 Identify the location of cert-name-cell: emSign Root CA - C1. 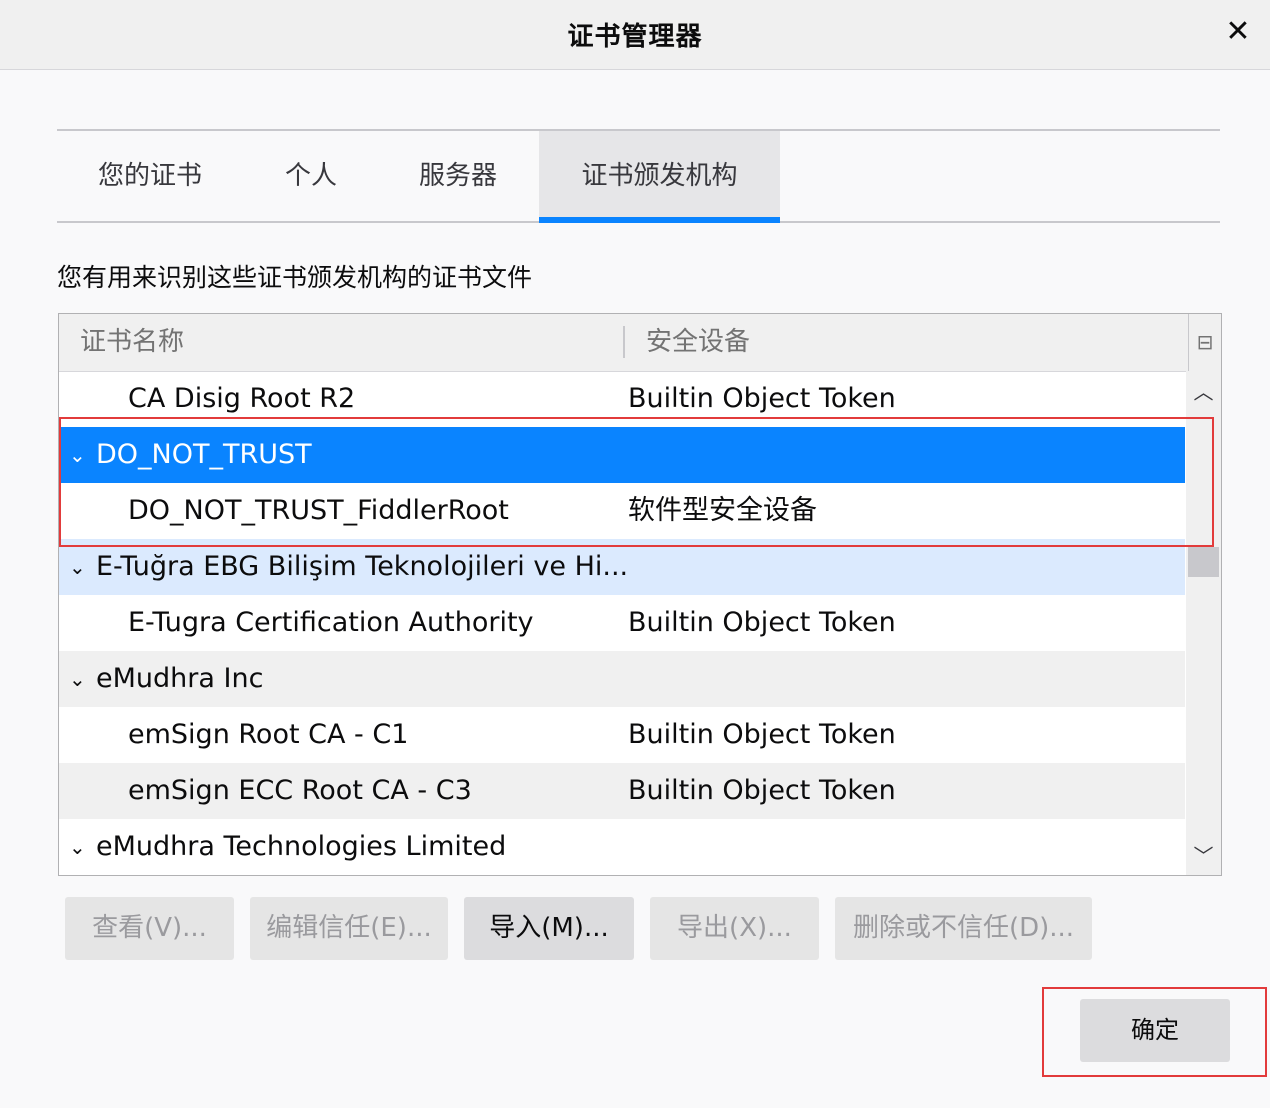
(268, 734).